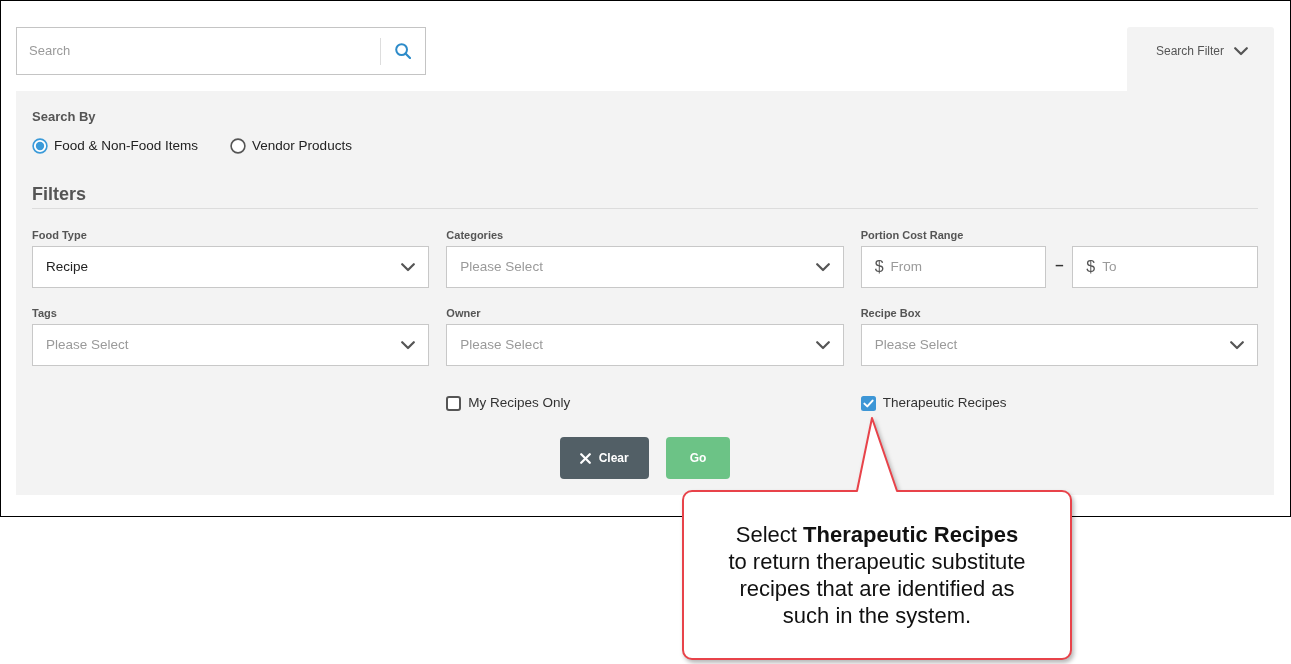 The image size is (1291, 664). What do you see at coordinates (60, 235) in the screenshot?
I see `field-label: Food Type` at bounding box center [60, 235].